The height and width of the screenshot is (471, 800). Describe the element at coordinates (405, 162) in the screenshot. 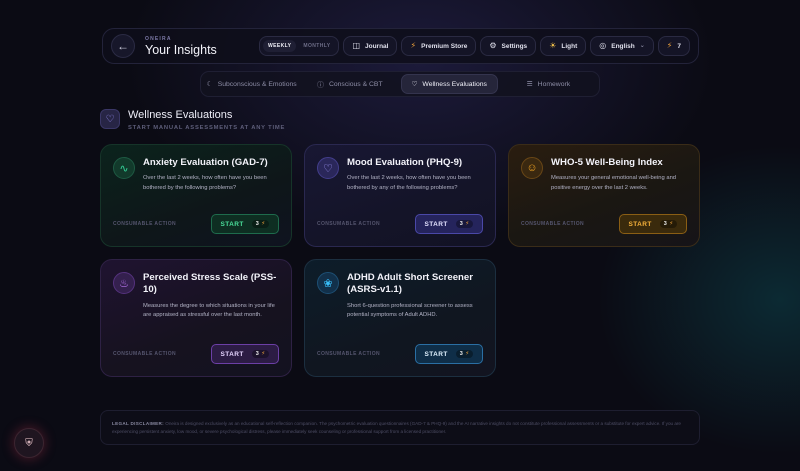

I see `card-title: Mood Evaluation (PHQ-9)` at that location.